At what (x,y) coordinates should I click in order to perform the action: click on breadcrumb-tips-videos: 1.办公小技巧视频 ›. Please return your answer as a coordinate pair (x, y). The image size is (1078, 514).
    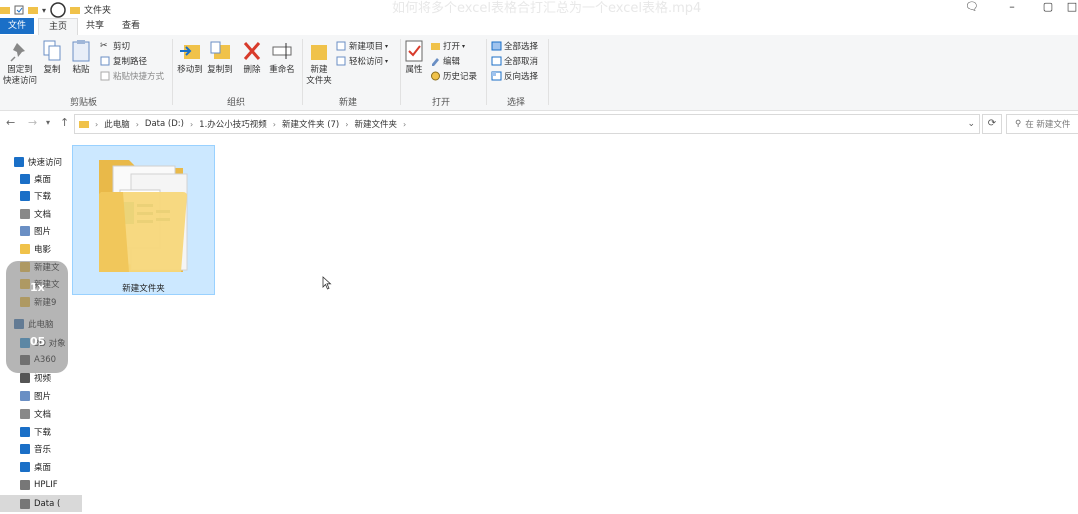
    Looking at the image, I should click on (237, 124).